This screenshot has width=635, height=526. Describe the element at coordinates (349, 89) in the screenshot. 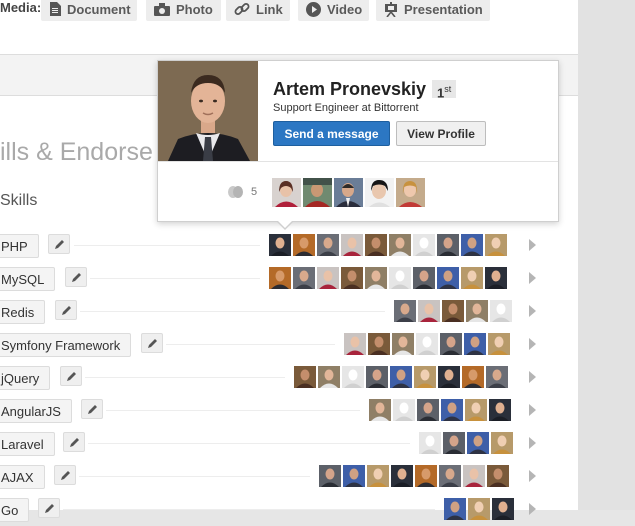

I see `profile-name: Artem Pronevskiy` at that location.